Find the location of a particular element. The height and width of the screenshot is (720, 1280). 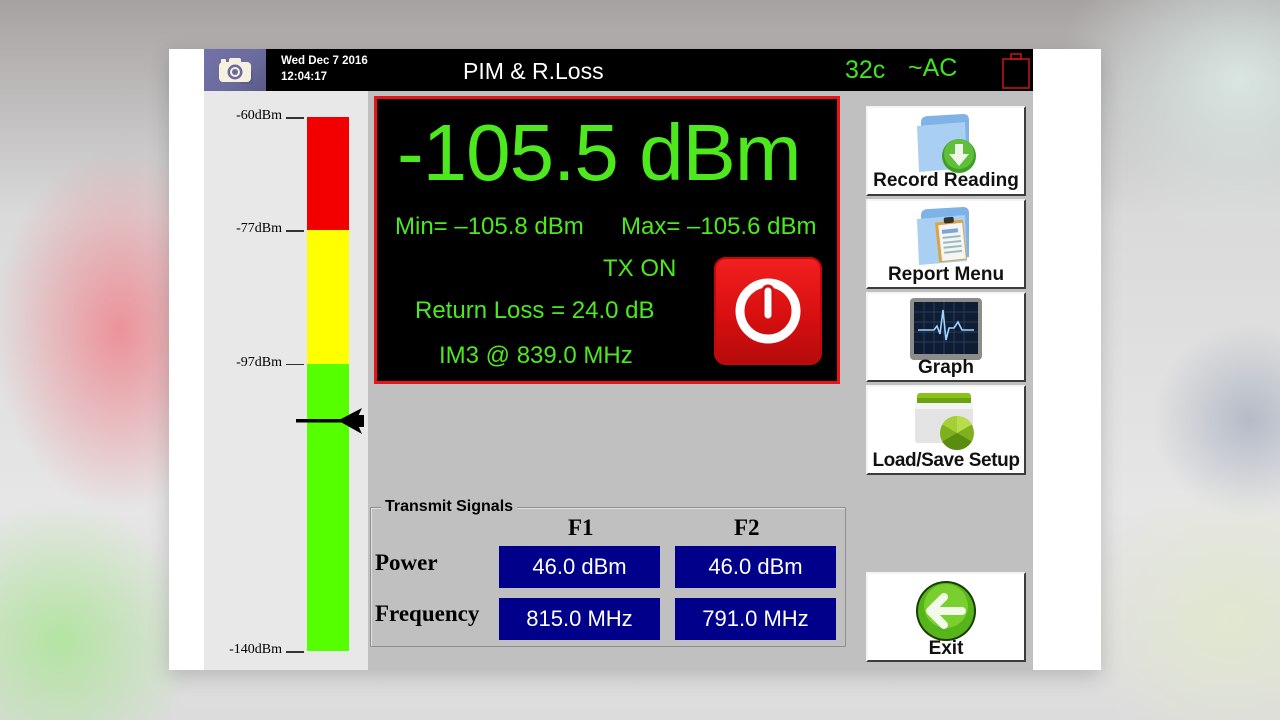

f2-frequency-field: 791.0 MHz is located at coordinates (755, 619).